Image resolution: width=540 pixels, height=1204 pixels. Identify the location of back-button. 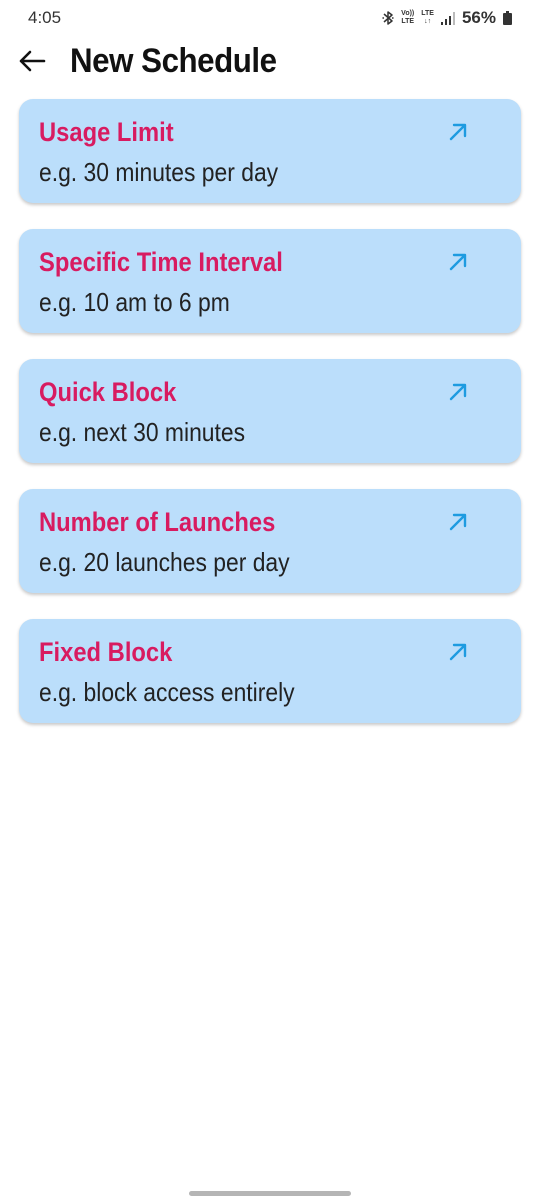
(32, 63).